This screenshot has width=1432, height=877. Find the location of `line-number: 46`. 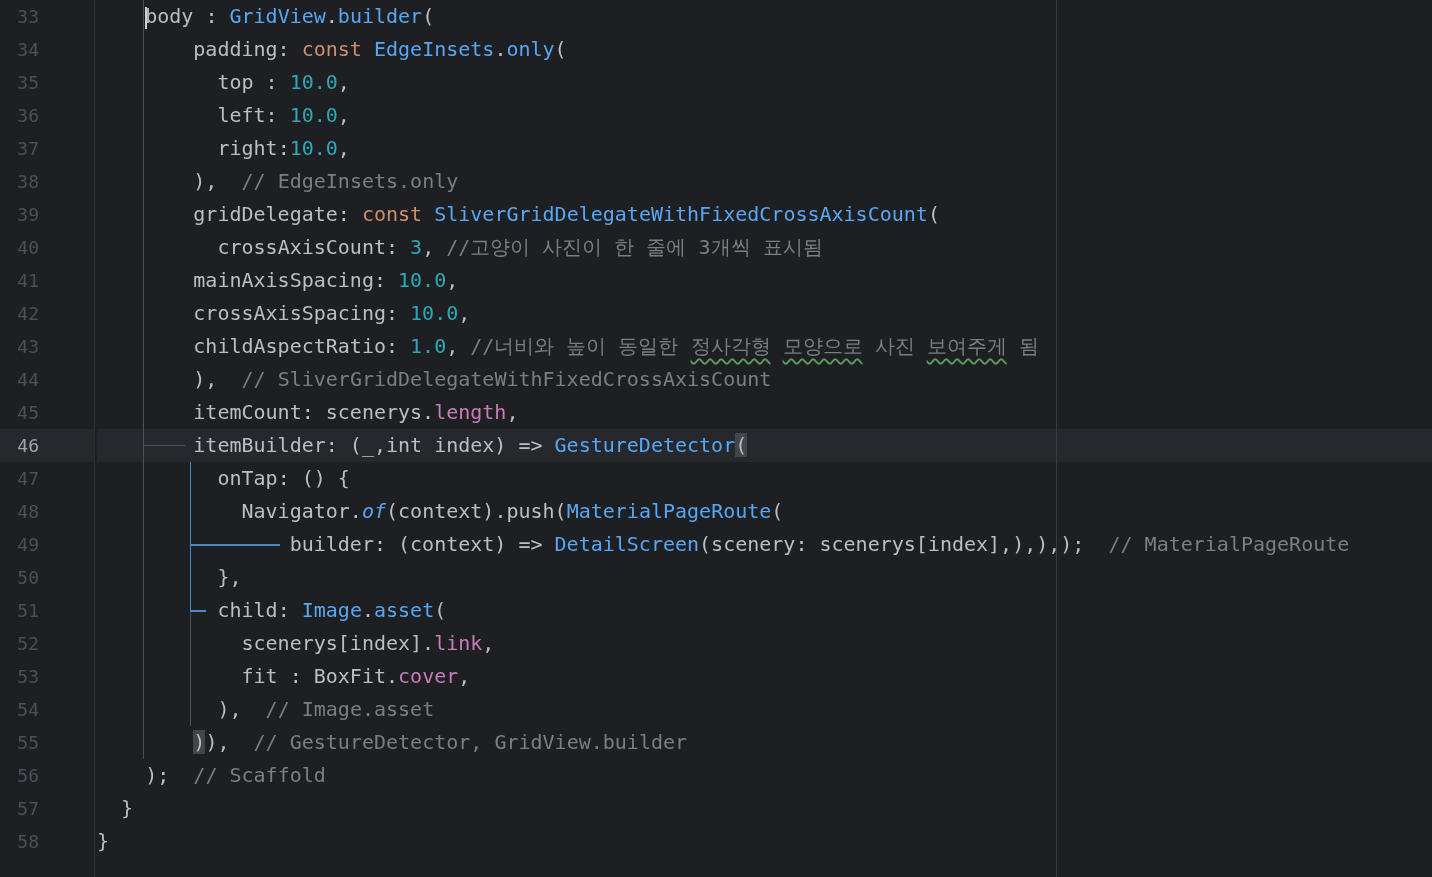

line-number: 46 is located at coordinates (28, 445).